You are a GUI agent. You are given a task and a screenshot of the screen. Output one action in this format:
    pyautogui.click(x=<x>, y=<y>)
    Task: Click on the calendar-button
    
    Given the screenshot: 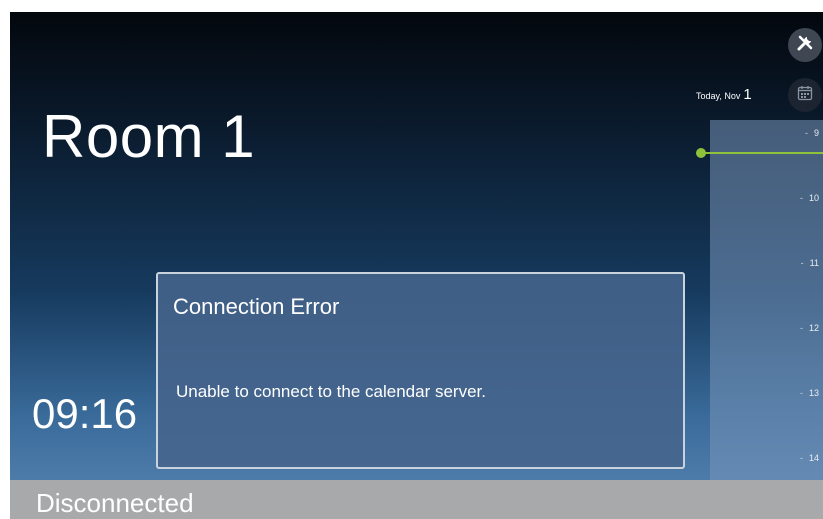 What is the action you would take?
    pyautogui.click(x=805, y=95)
    